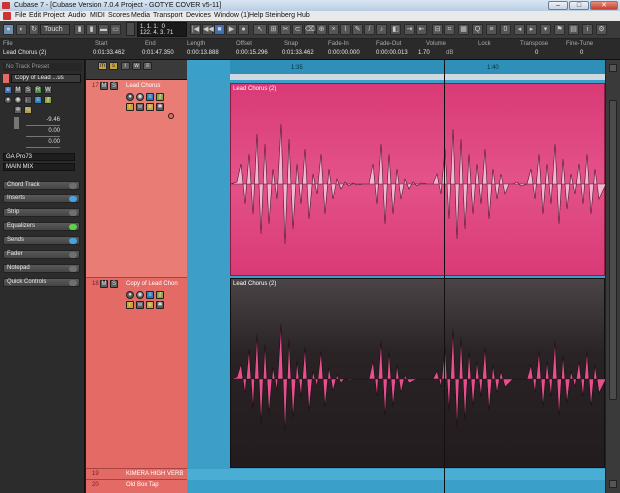 The image size is (620, 493). I want to click on track-write-icon: w, so click(140, 305).